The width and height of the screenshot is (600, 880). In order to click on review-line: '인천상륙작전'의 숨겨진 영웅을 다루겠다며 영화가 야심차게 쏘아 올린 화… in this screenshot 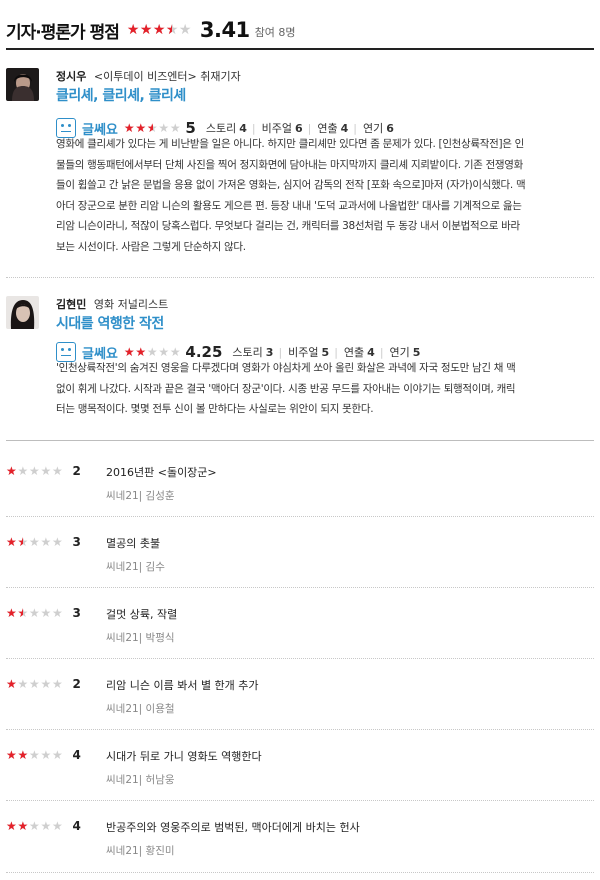, I will do `click(286, 368)`.